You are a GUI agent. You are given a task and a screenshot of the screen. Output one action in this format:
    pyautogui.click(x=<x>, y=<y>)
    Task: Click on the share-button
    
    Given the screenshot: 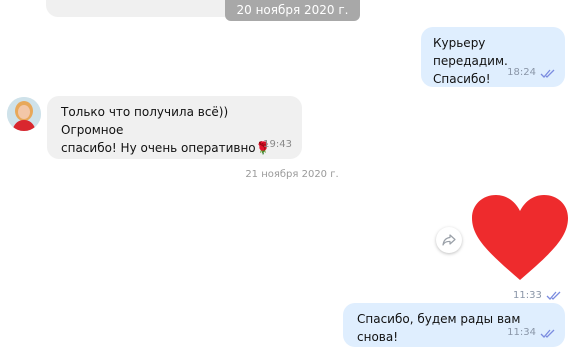 What is the action you would take?
    pyautogui.click(x=449, y=240)
    